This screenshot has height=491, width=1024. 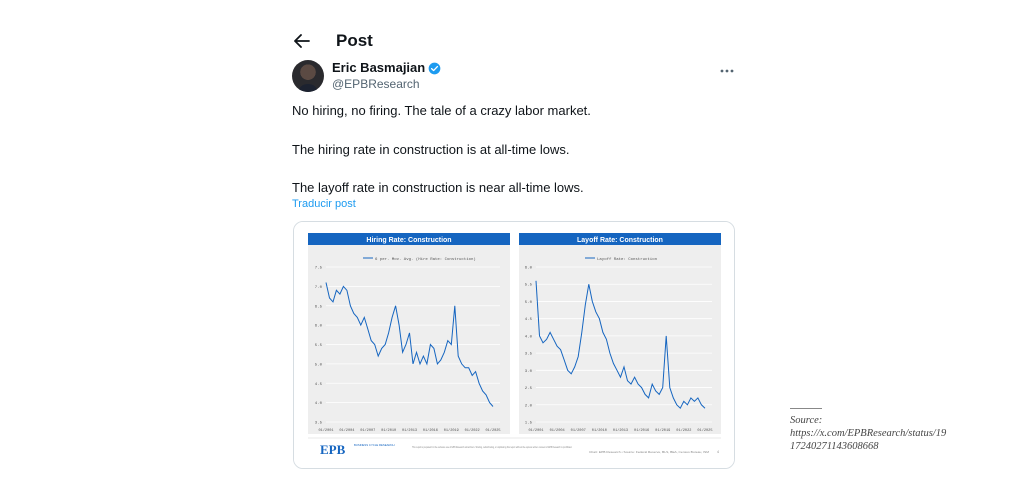 I want to click on back-button, so click(x=302, y=41).